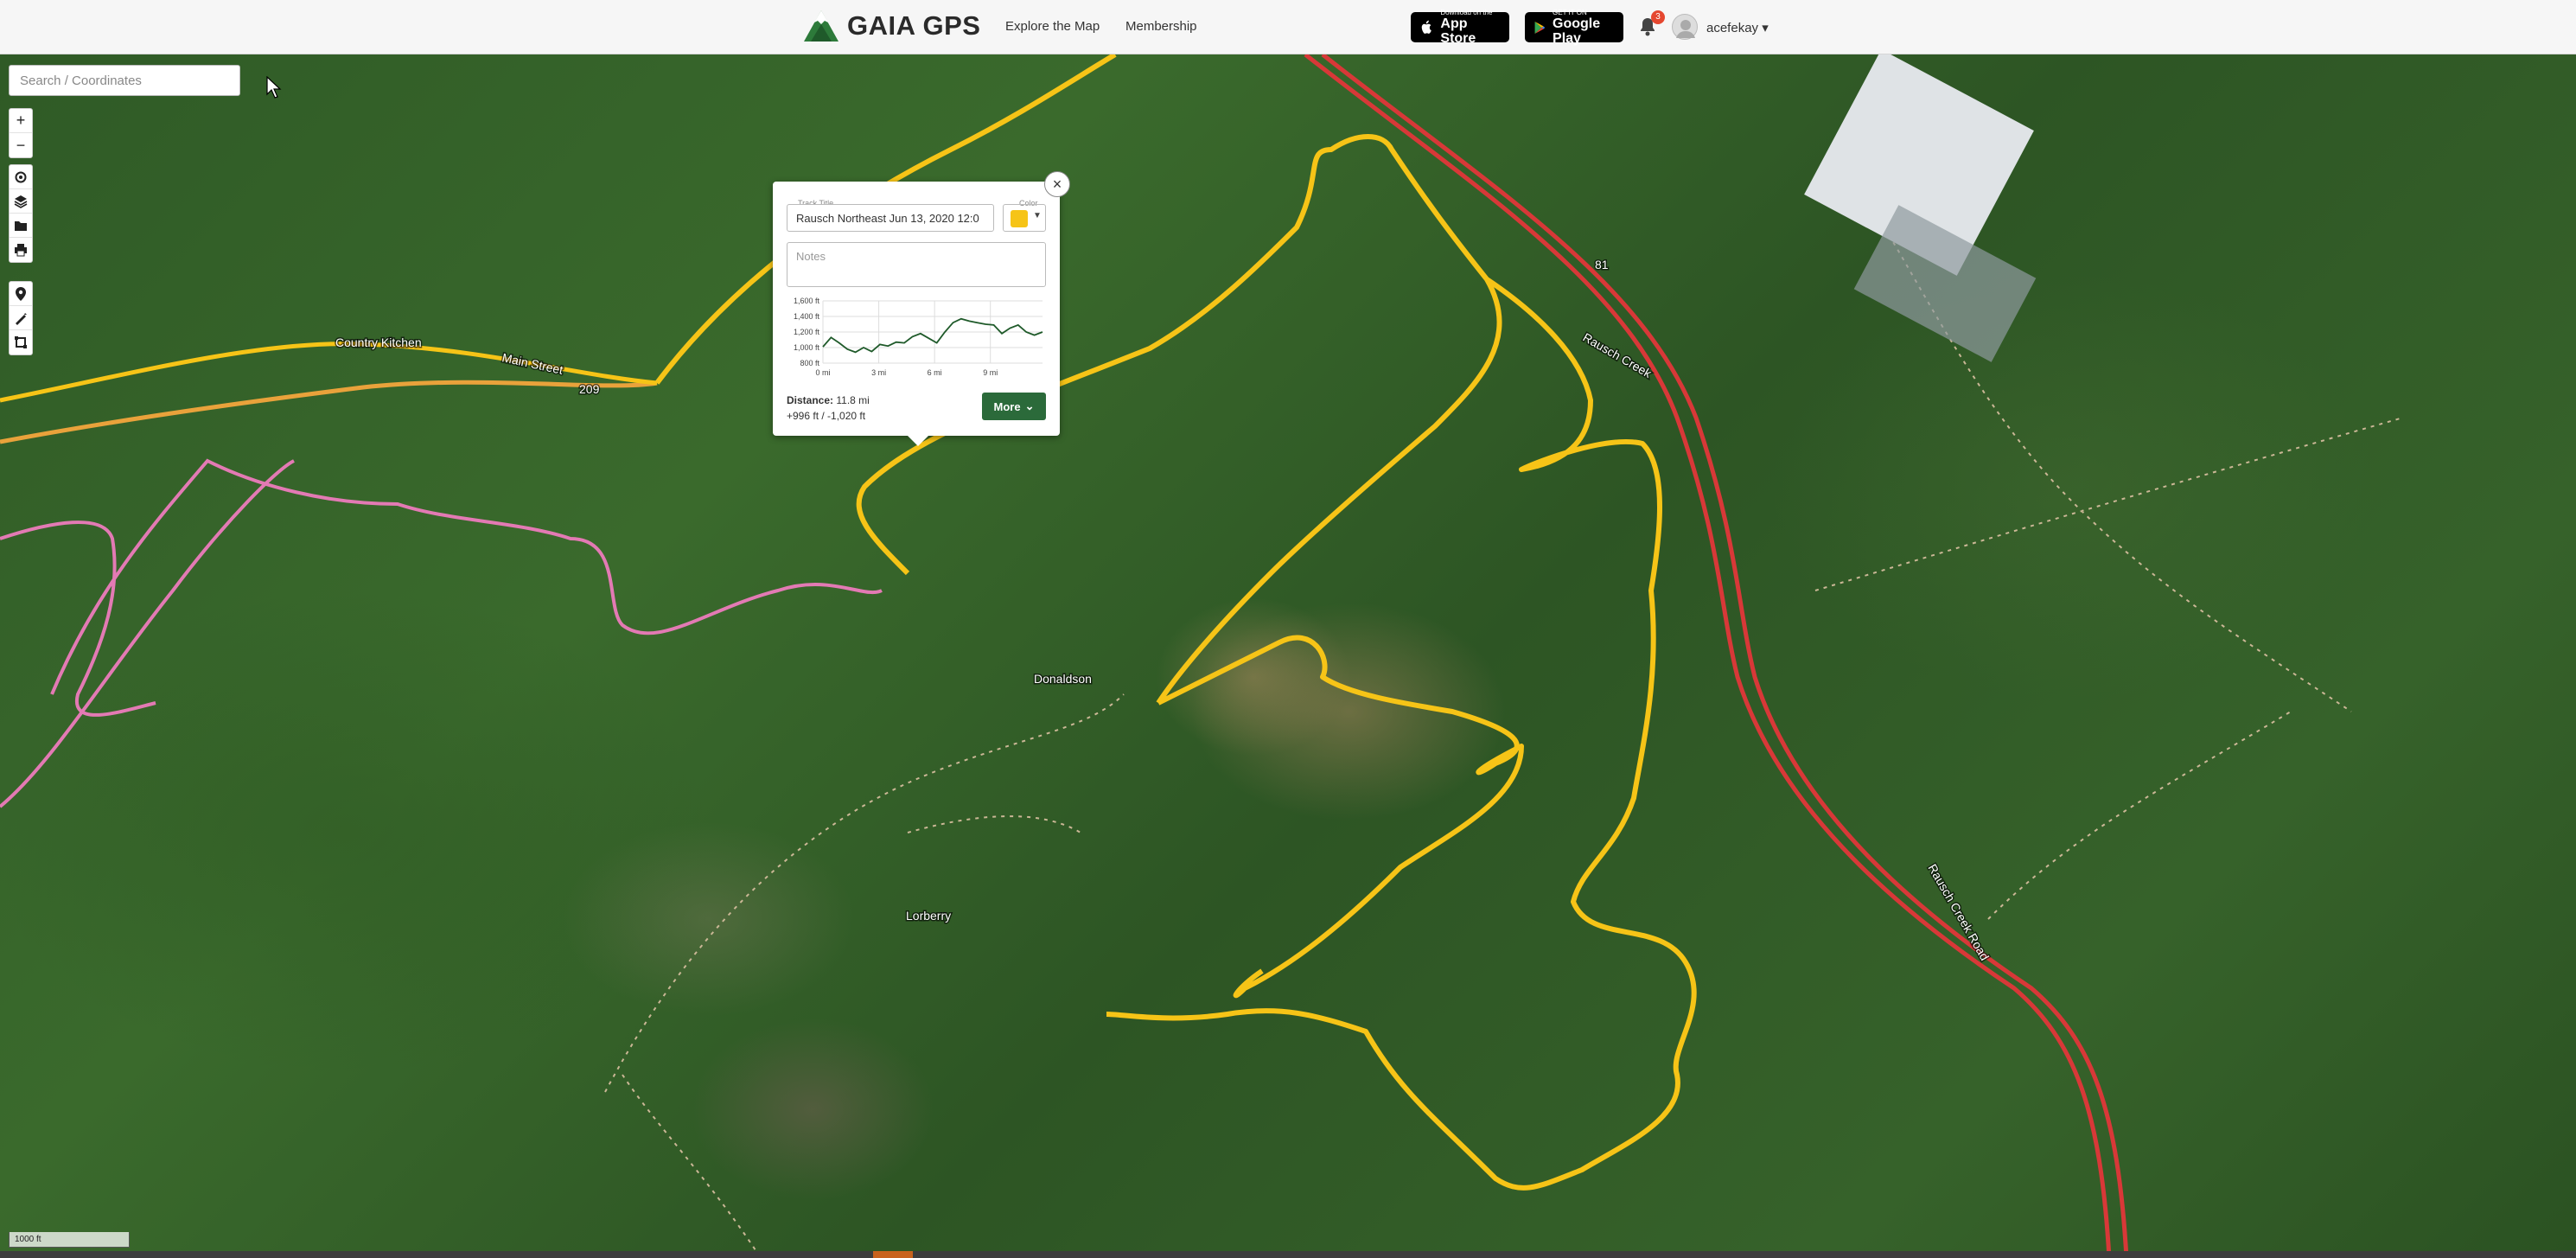 This screenshot has height=1258, width=2576. Describe the element at coordinates (809, 363) in the screenshot. I see `elevation-y-tick: 800 ft` at that location.